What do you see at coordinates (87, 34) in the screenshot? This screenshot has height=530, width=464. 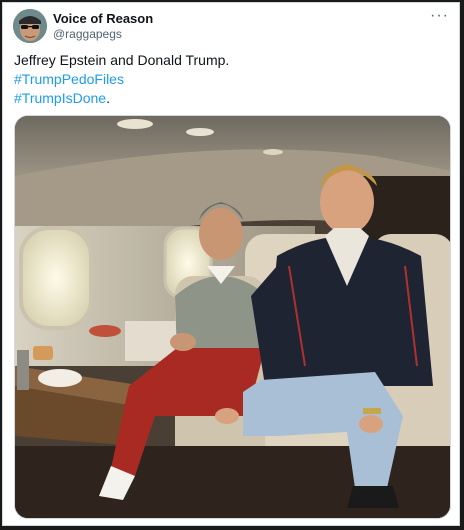 I see `author-handle: @raggapegs` at bounding box center [87, 34].